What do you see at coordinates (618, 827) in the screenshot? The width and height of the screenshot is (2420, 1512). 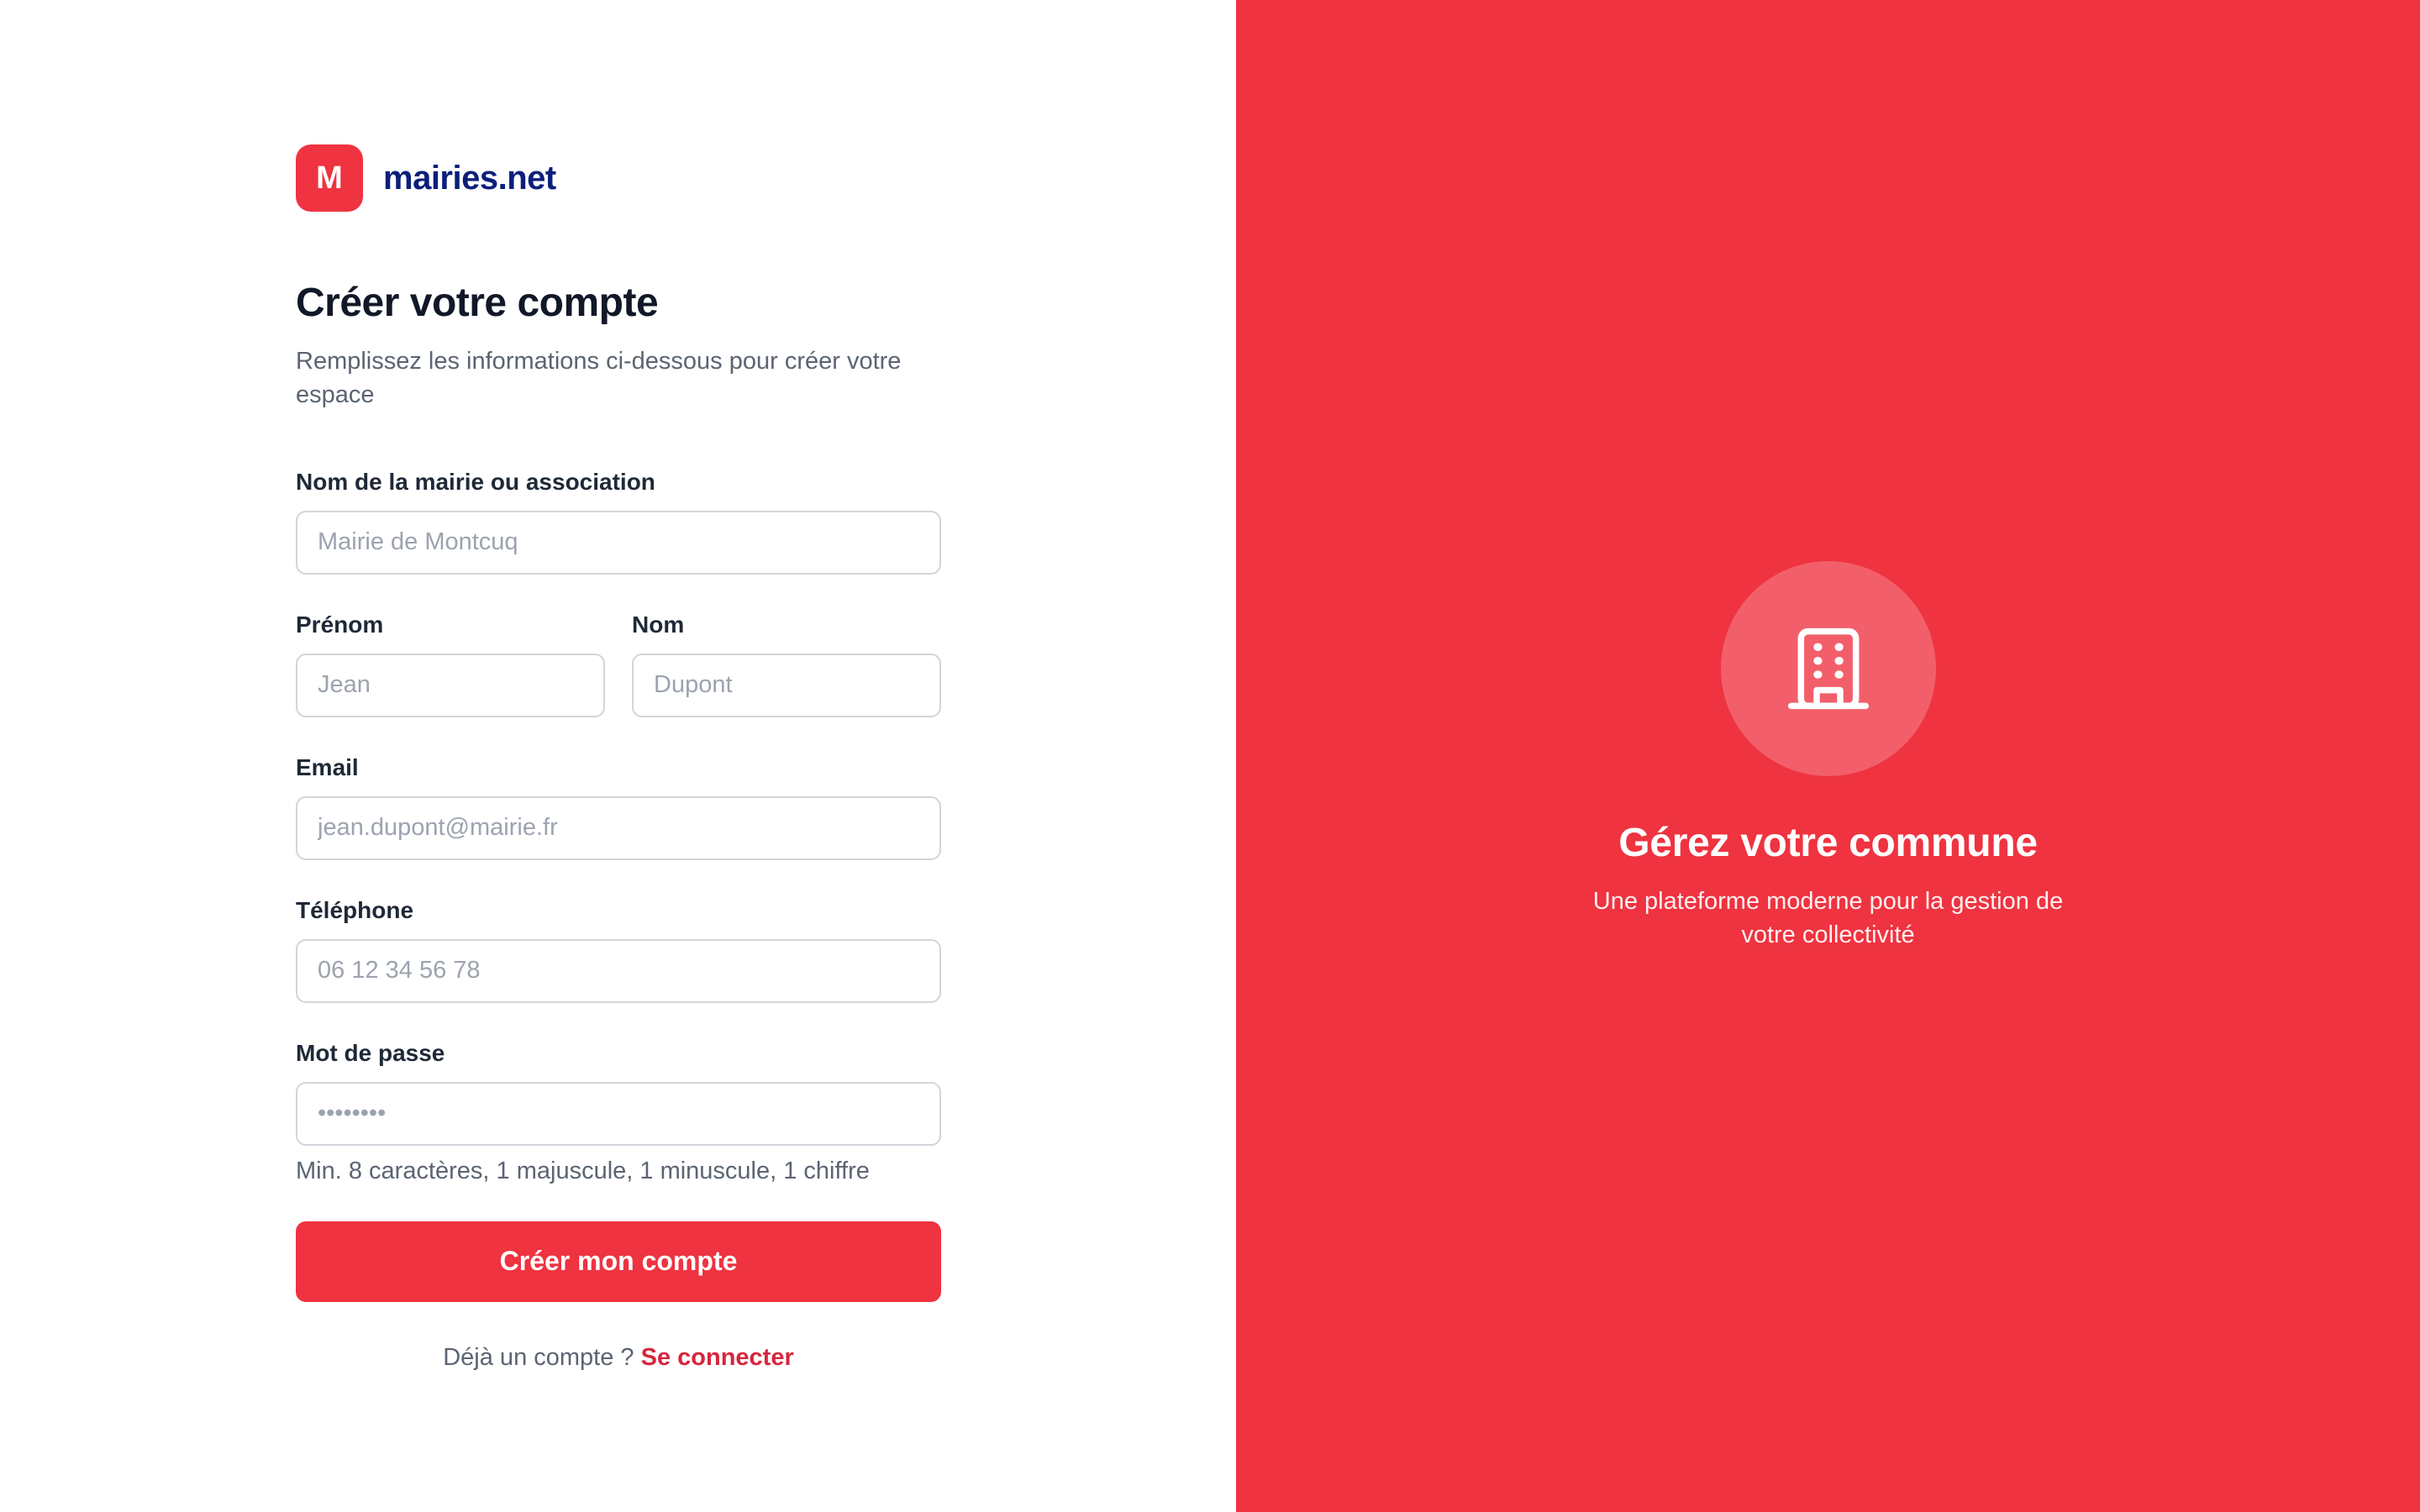 I see `email-input` at bounding box center [618, 827].